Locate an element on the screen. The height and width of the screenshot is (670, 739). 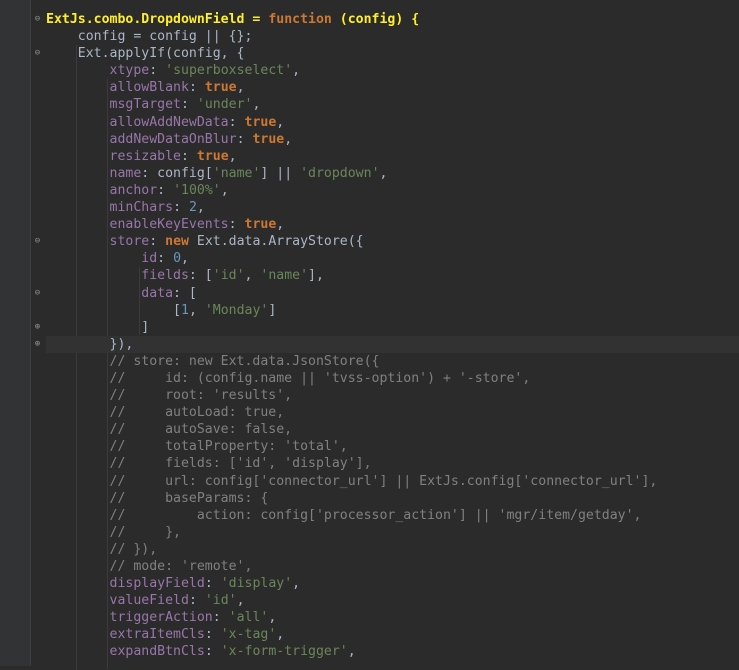
code-line: allowBlank: true, is located at coordinates (392, 87).